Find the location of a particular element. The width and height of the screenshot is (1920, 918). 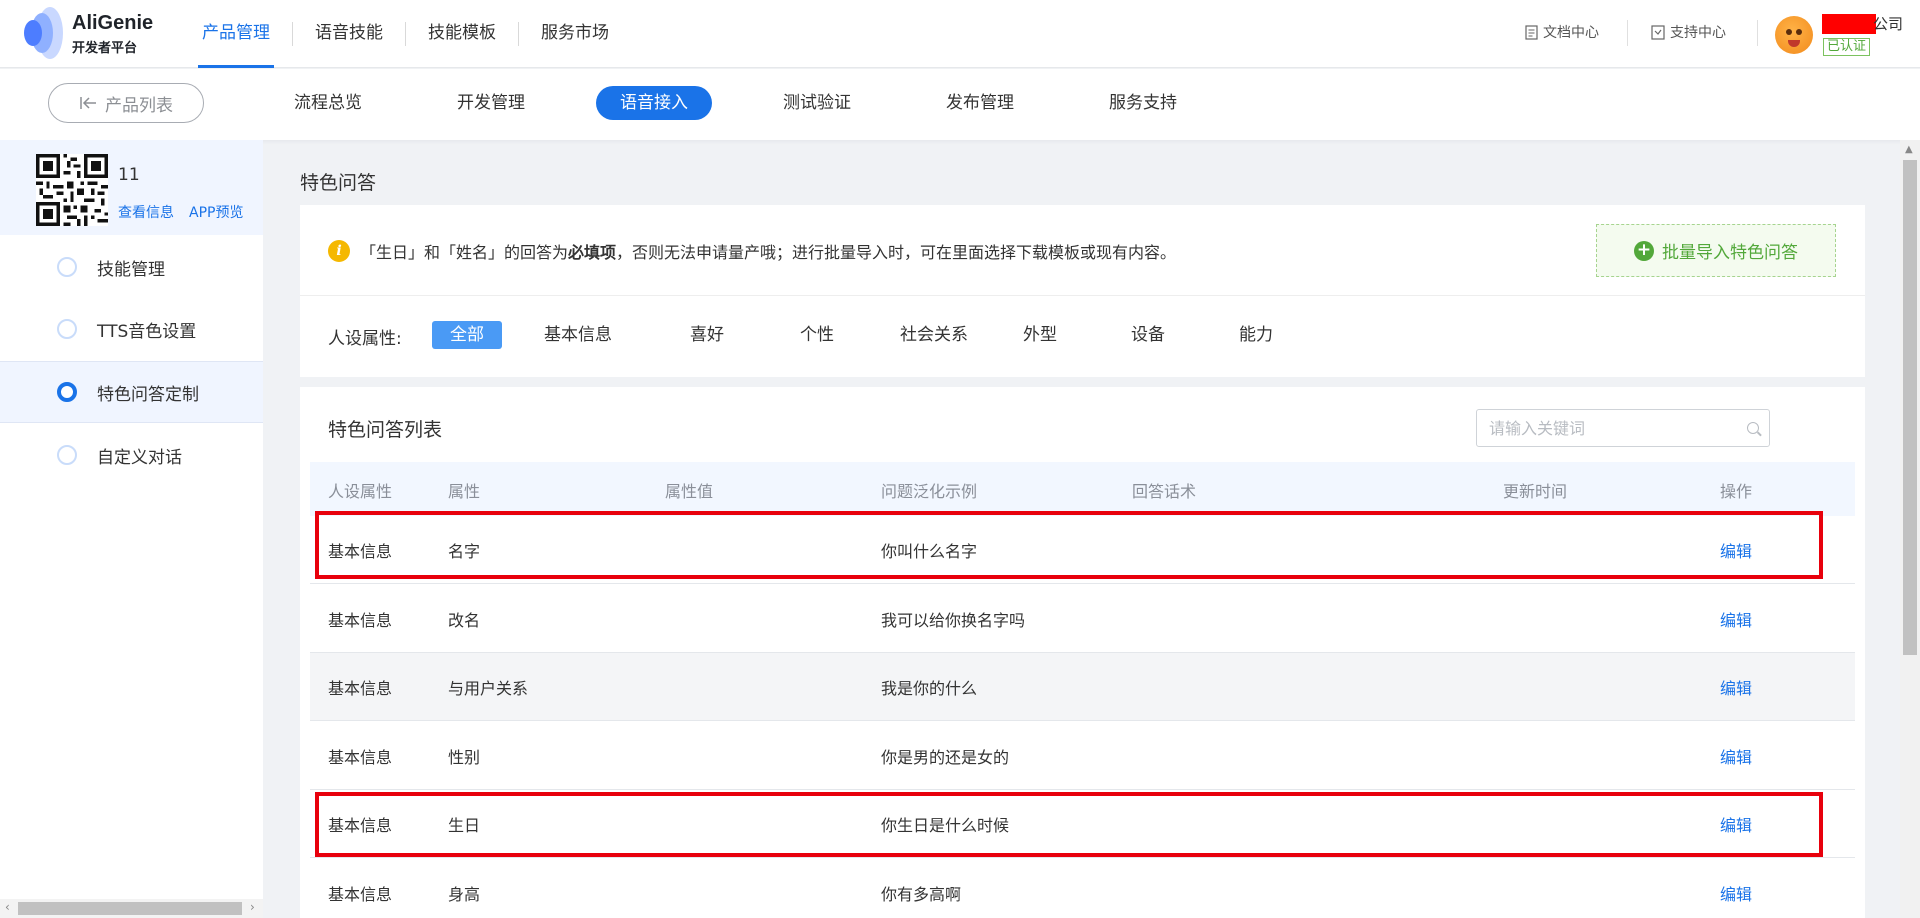

sub-nav-bar: 产品列表 流程总览 开发管理 语音接入 测试验证 发布管理 服务支持 is located at coordinates (960, 104).